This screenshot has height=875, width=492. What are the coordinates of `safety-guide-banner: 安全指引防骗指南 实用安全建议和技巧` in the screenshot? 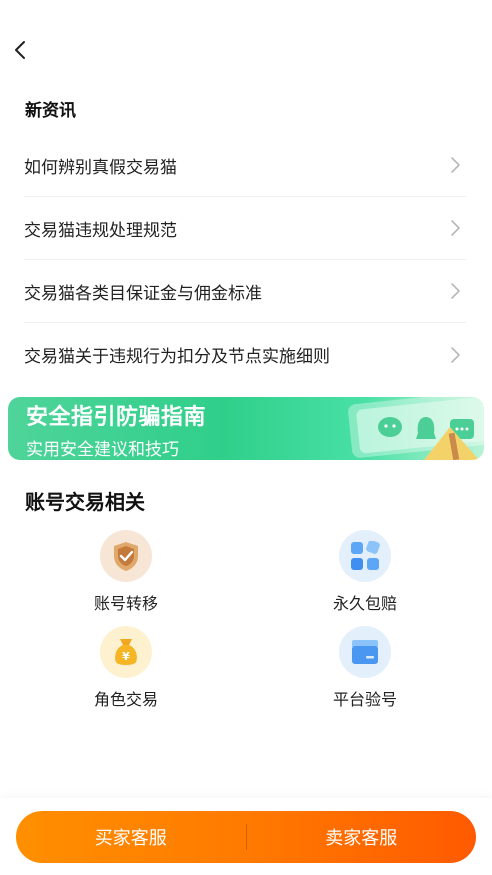 It's located at (246, 428).